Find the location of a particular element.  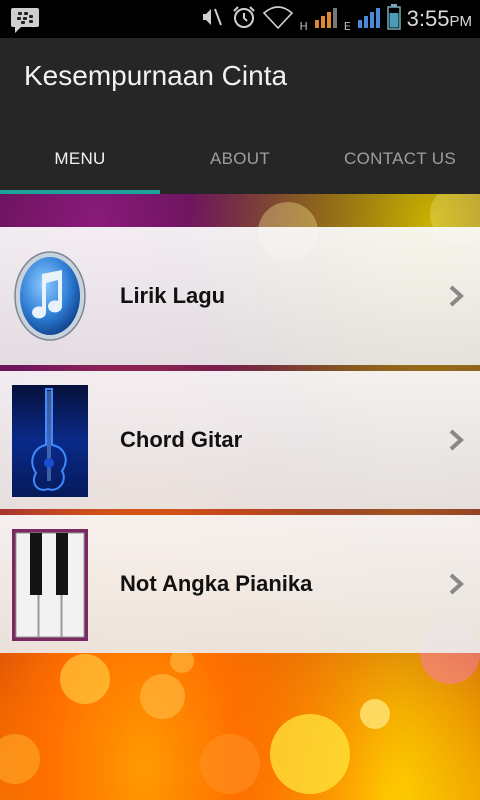

music-note-icon is located at coordinates (50, 296).